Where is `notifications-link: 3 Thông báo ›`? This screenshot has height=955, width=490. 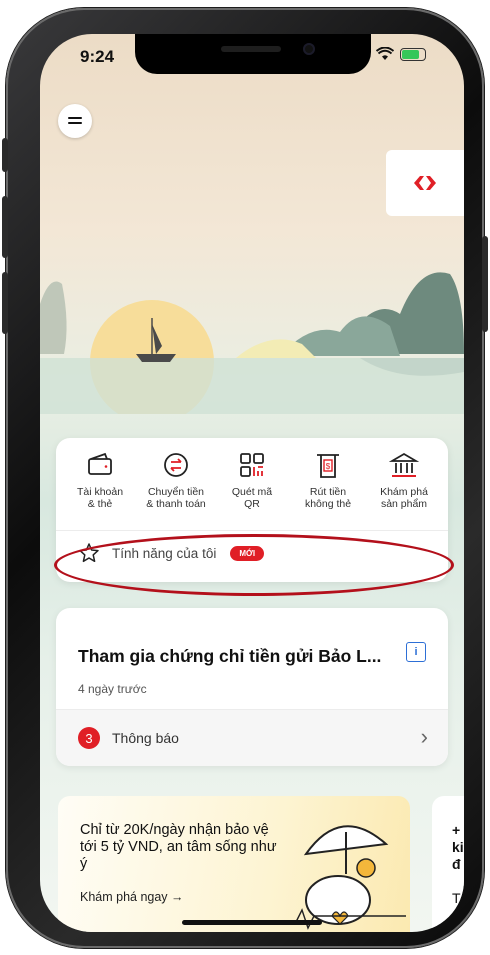
notifications-link: 3 Thông báo › is located at coordinates (252, 737).